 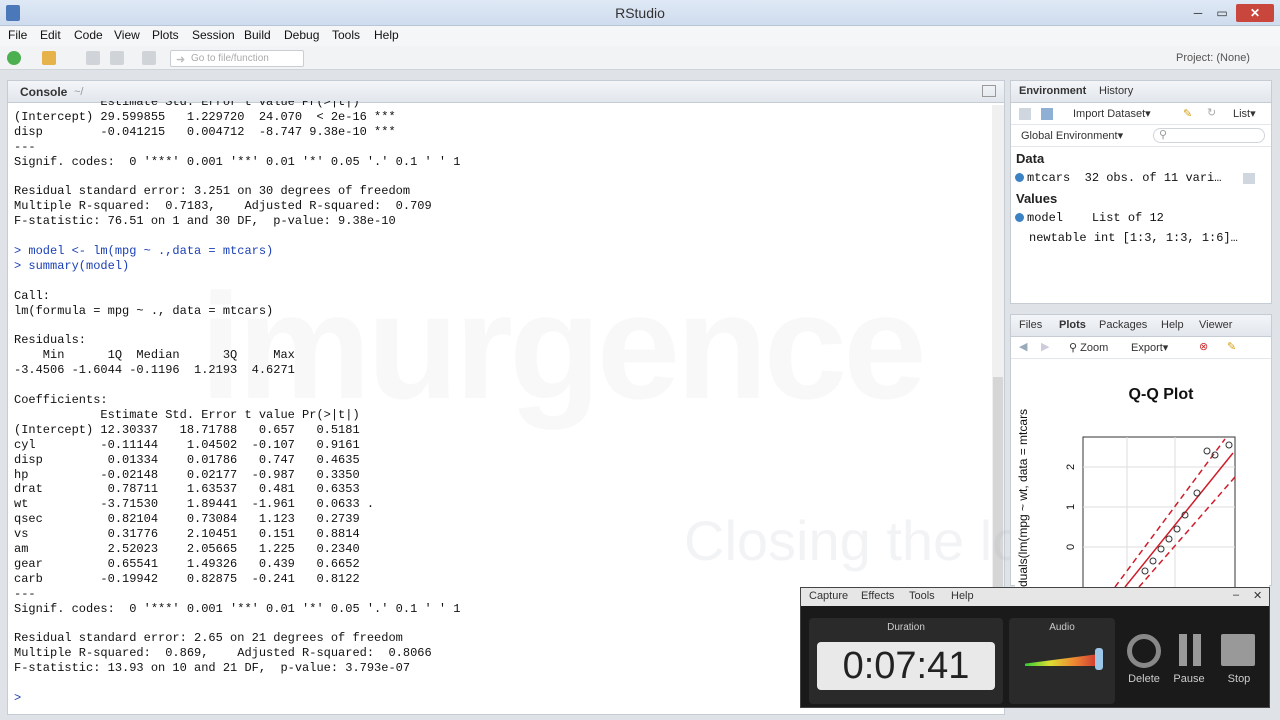 I want to click on broom-icon: ✎, so click(x=1187, y=113).